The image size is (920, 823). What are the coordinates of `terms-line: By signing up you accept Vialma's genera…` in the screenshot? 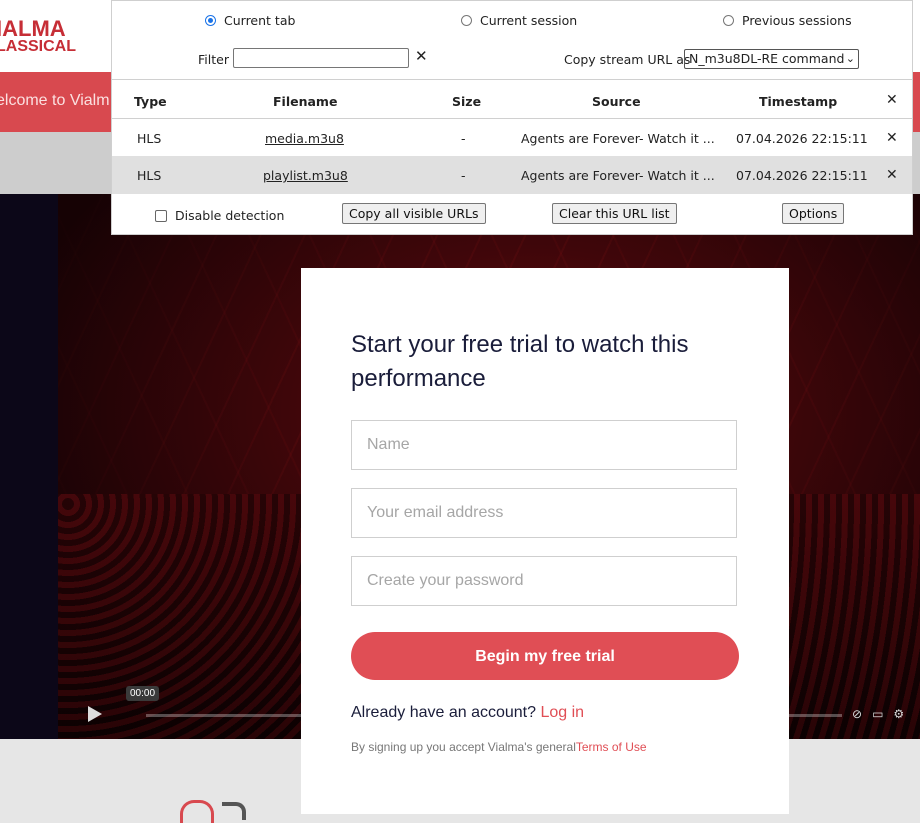 It's located at (499, 747).